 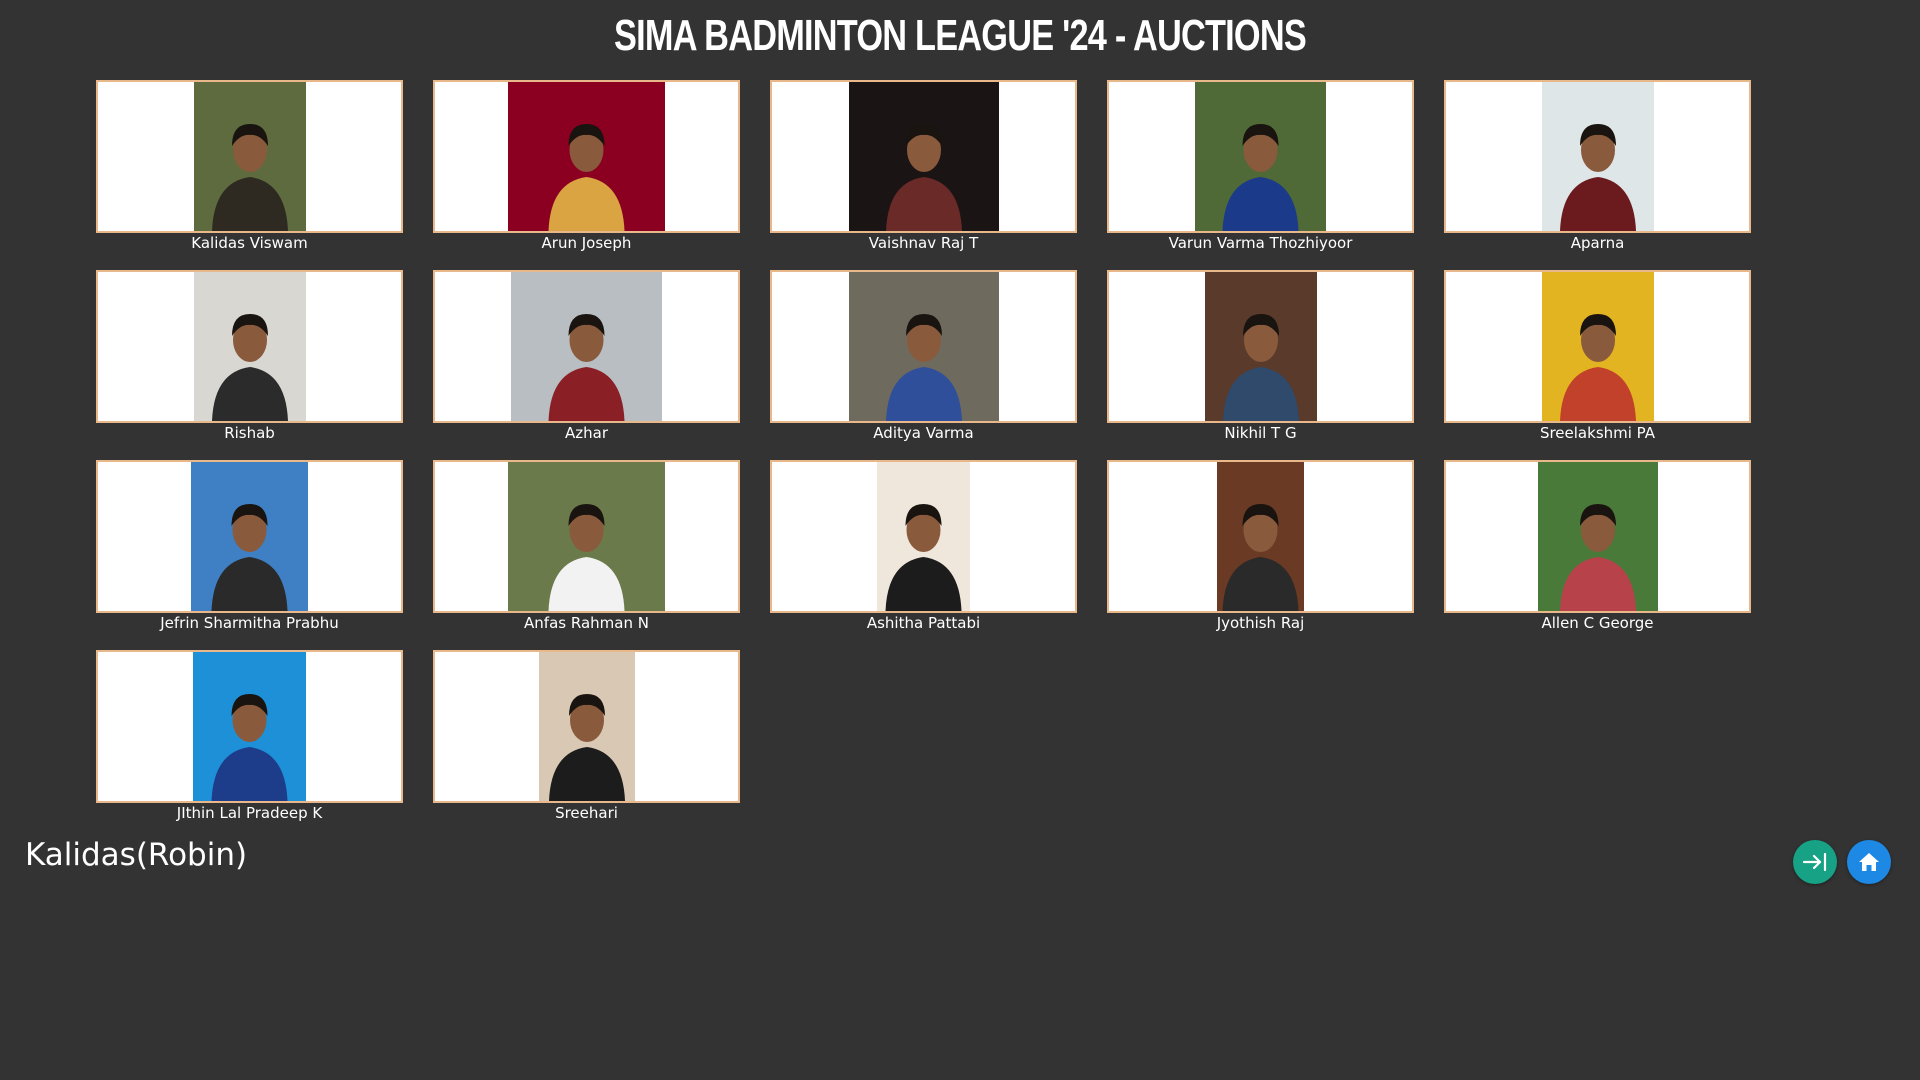 I want to click on player-name: Sreehari, so click(x=586, y=813).